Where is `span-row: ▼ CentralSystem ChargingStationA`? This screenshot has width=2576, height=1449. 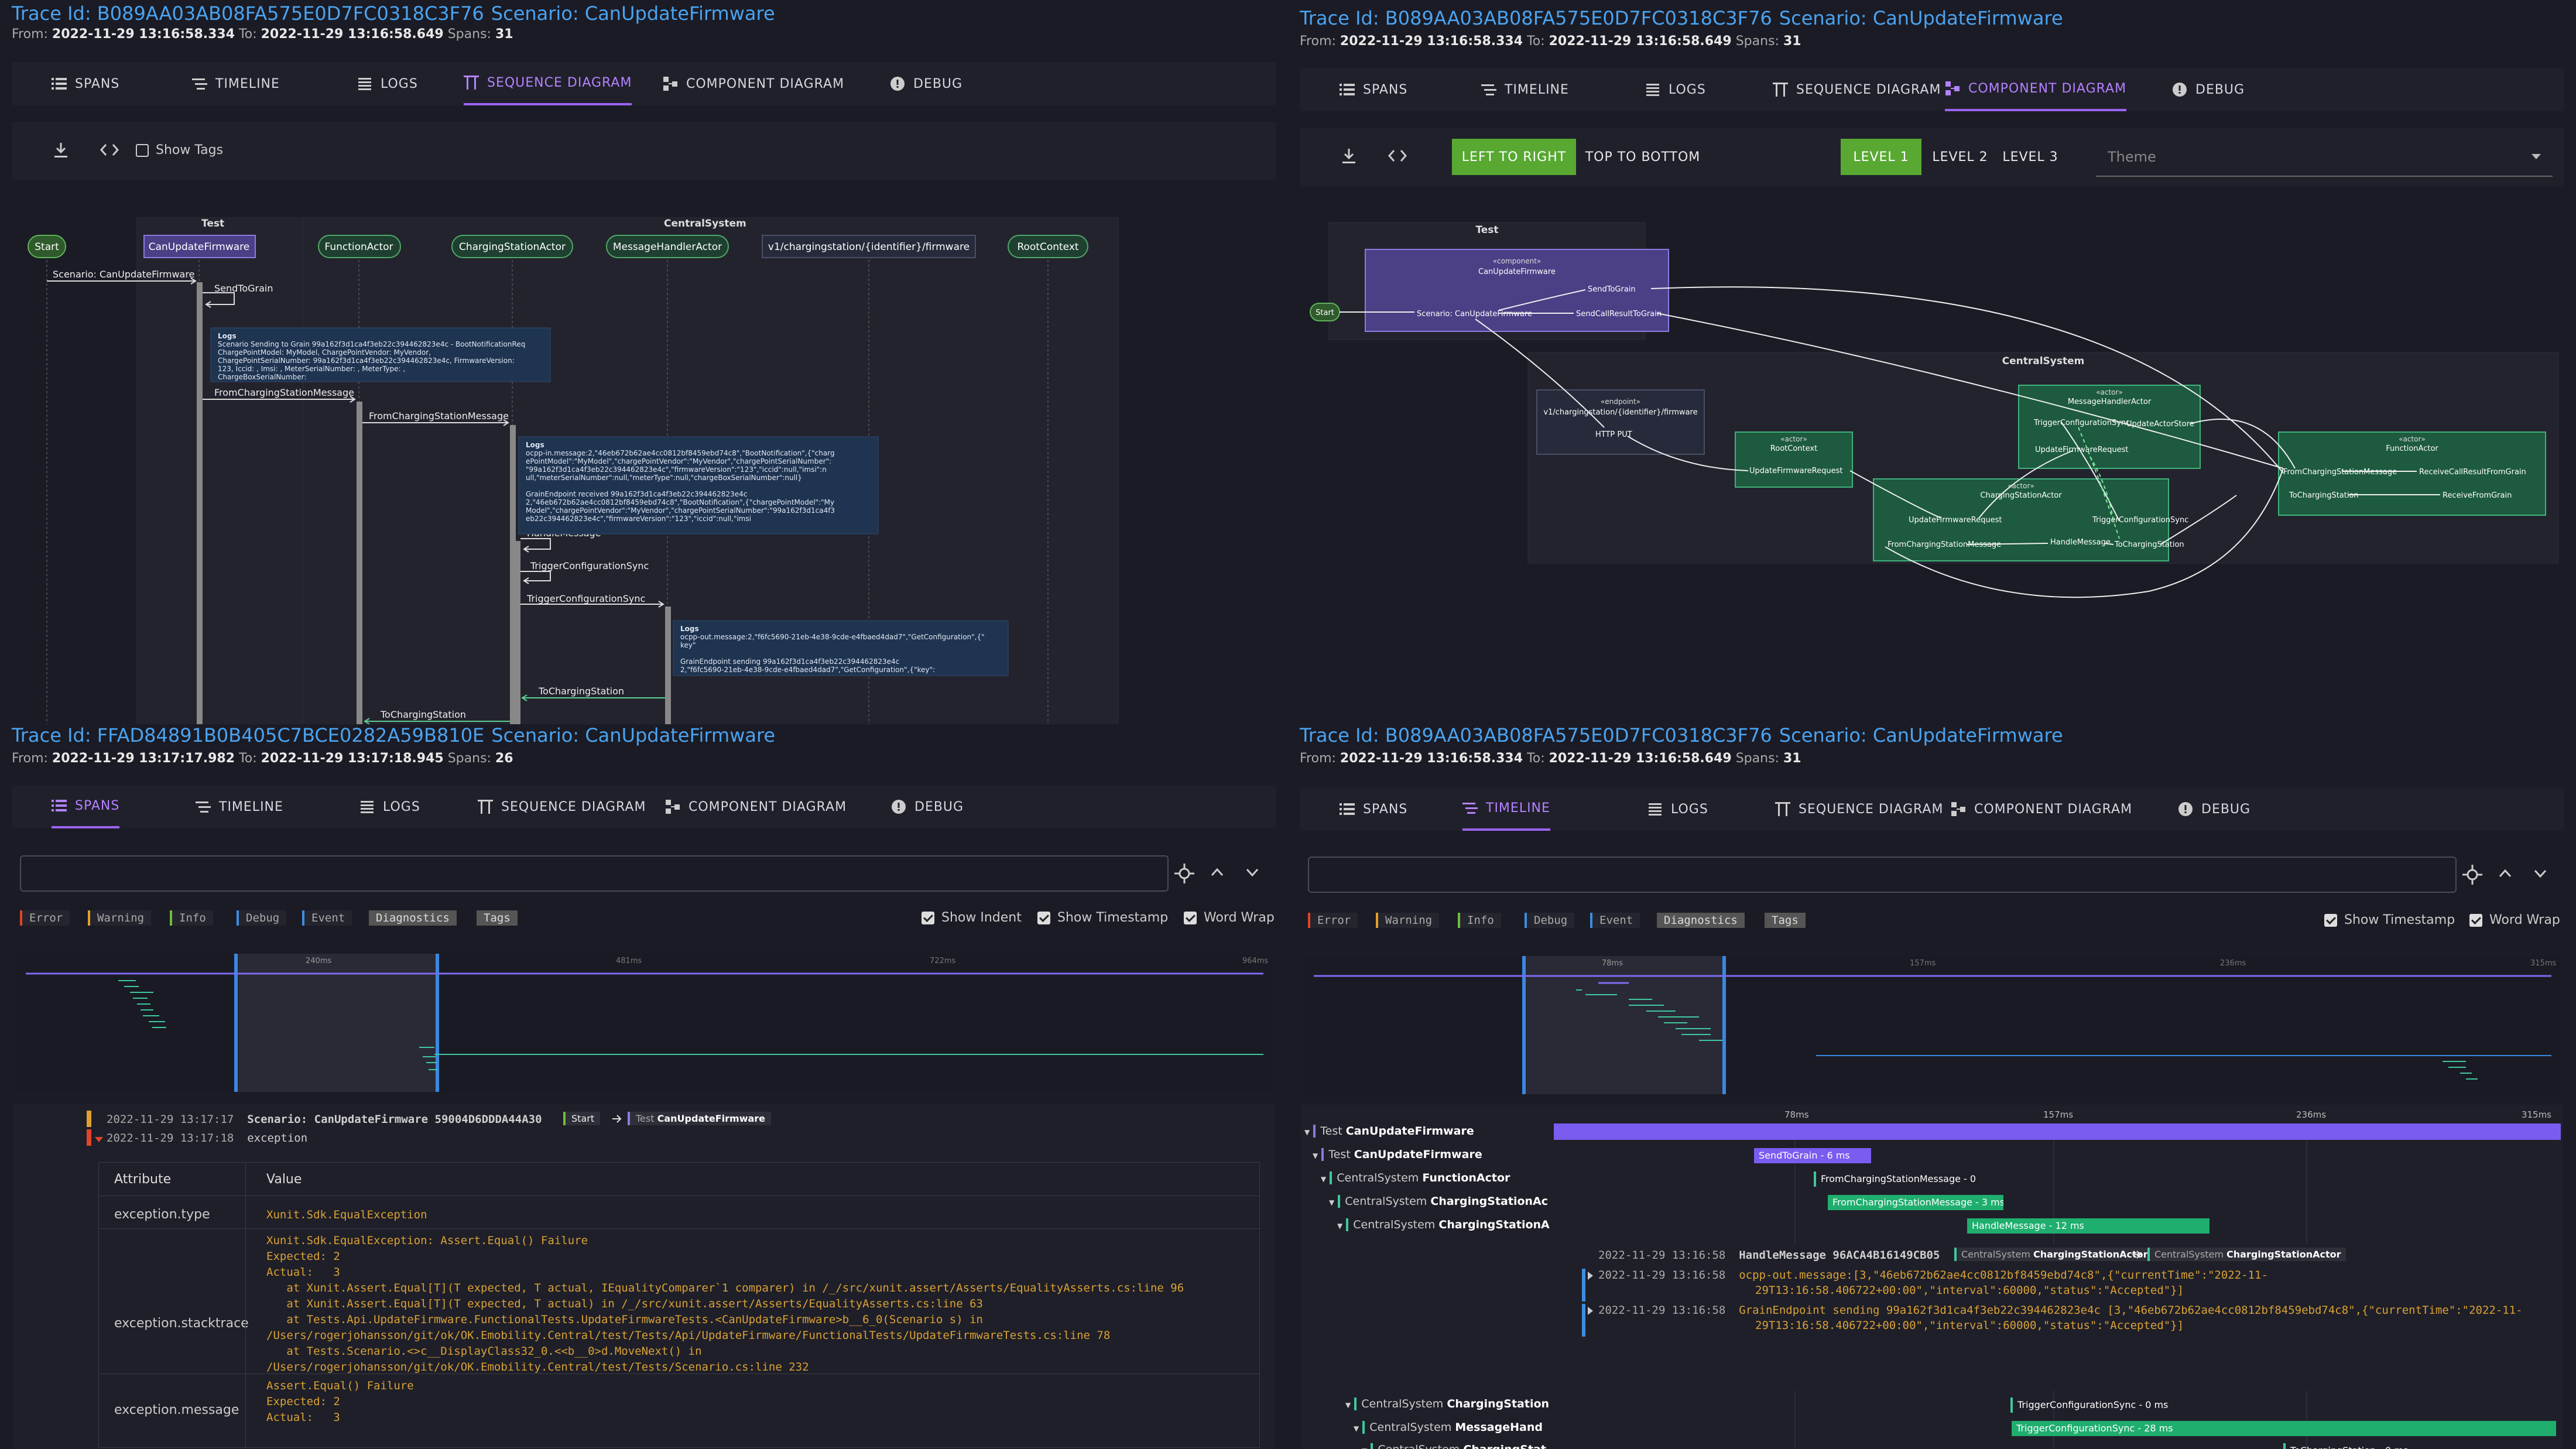 span-row: ▼ CentralSystem ChargingStationA is located at coordinates (1443, 1224).